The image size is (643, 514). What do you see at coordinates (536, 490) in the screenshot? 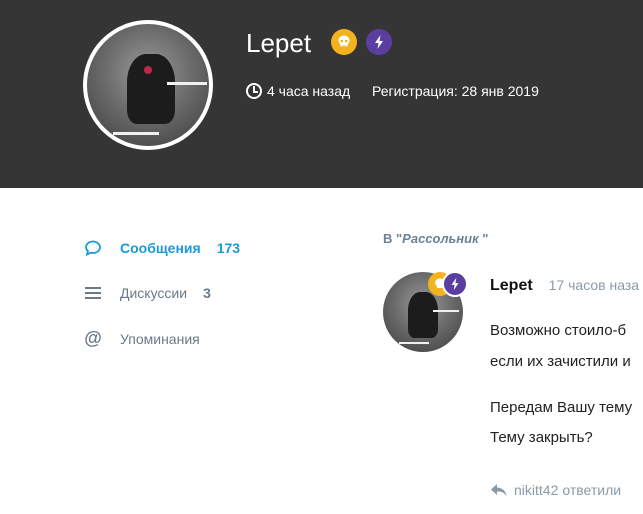
I see `reply-user: nikitt42` at bounding box center [536, 490].